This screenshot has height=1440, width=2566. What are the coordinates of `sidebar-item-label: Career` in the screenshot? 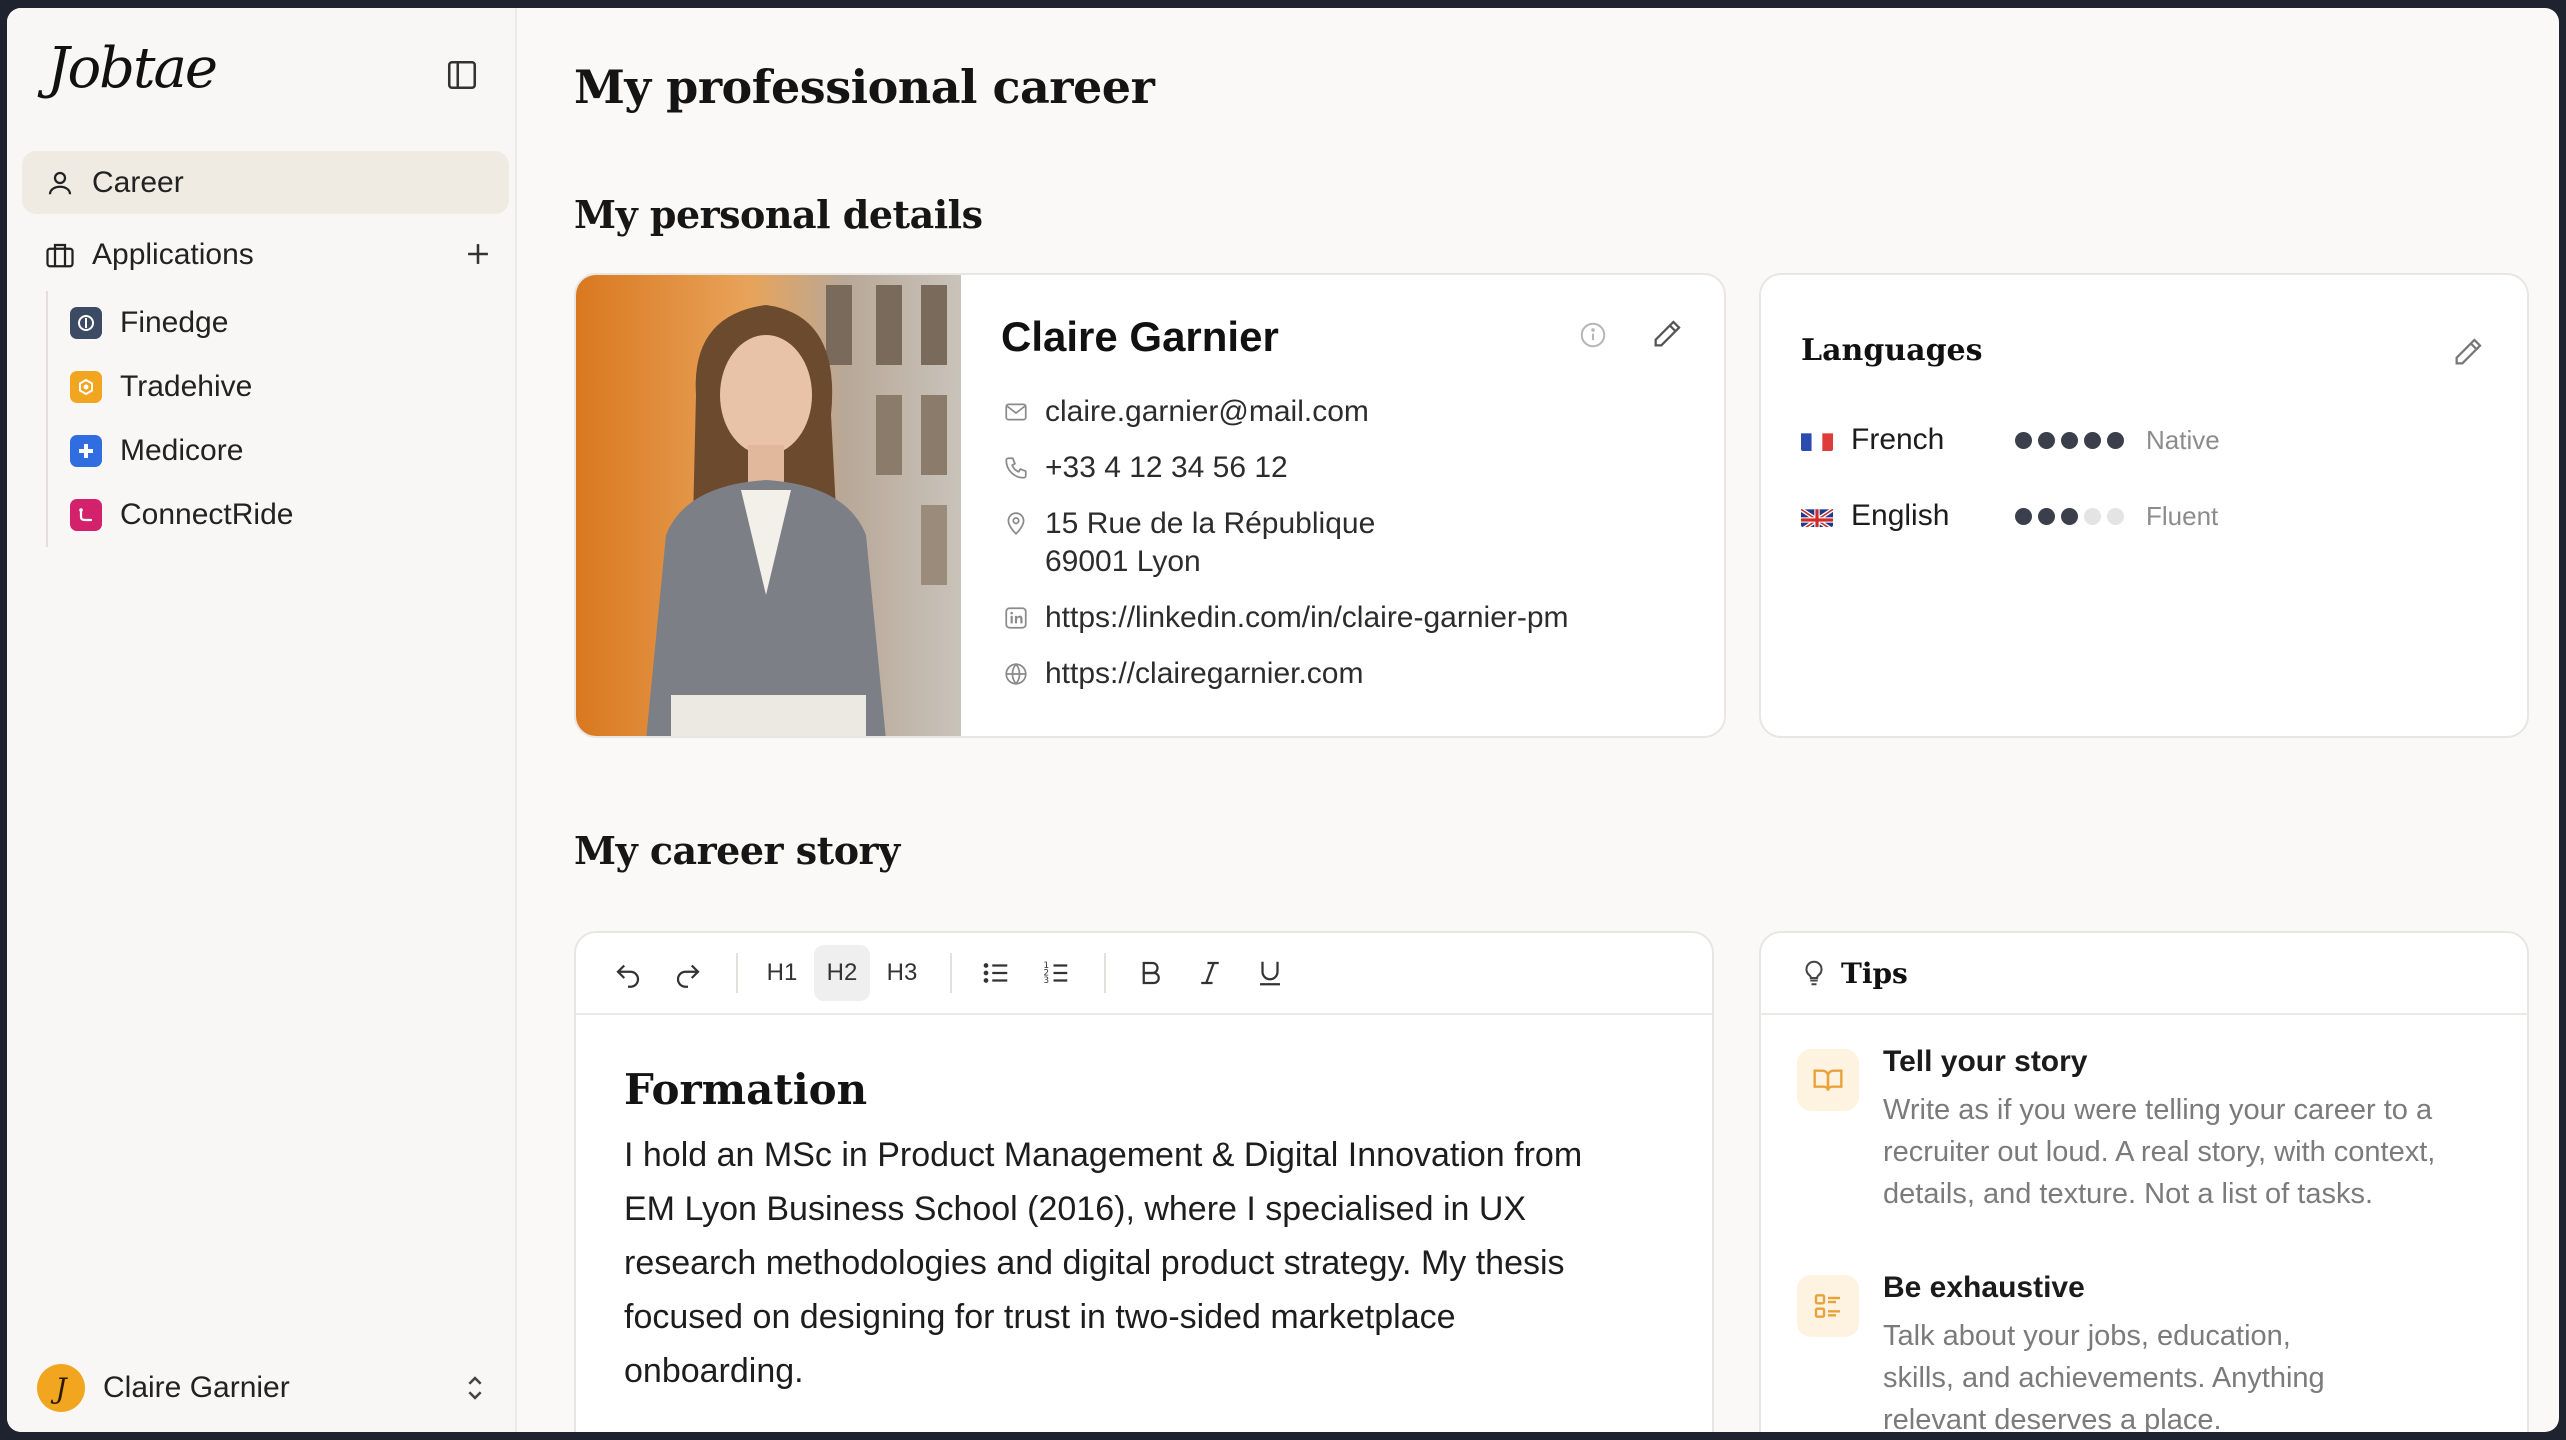 It's located at (138, 182).